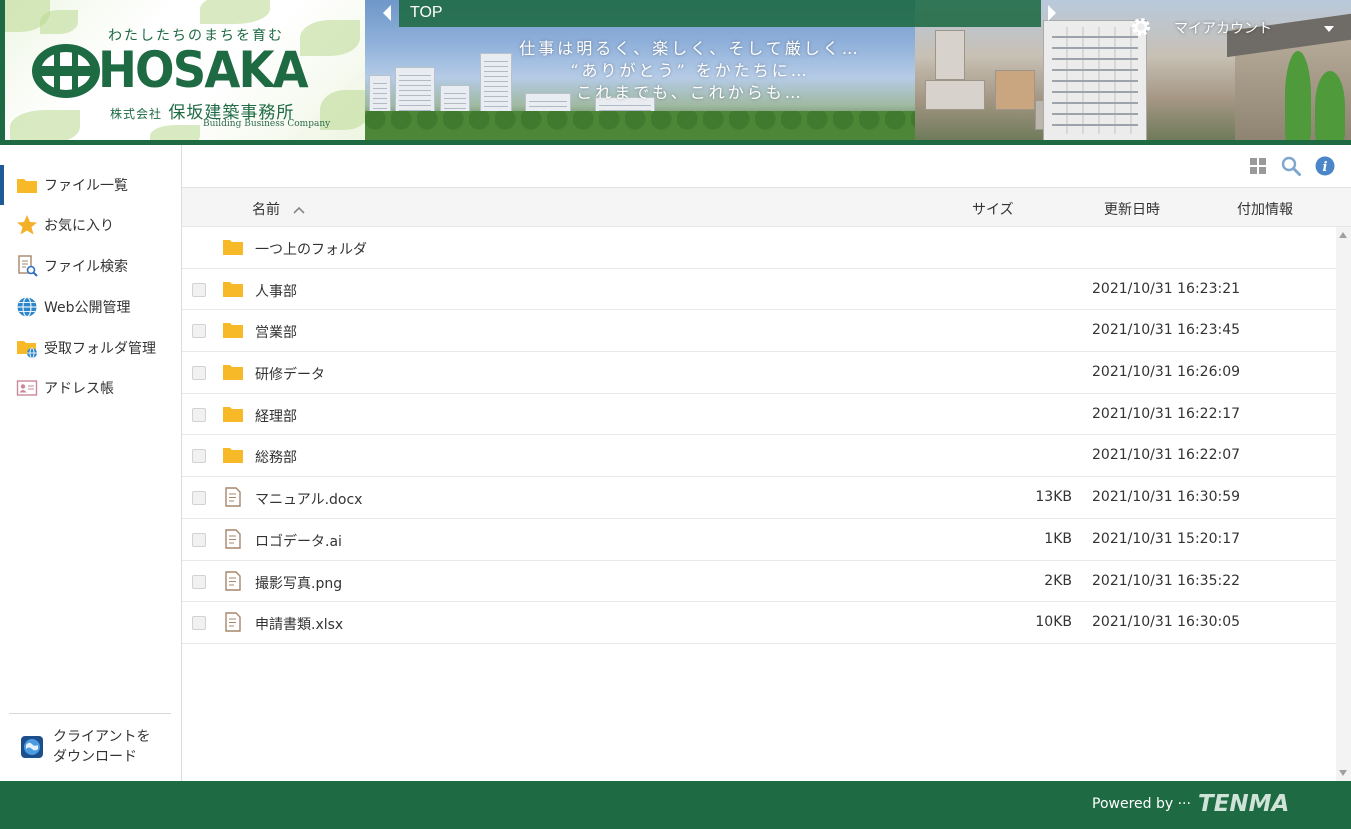 Image resolution: width=1351 pixels, height=829 pixels. Describe the element at coordinates (759, 498) in the screenshot. I see `table-row: マニュアル.docx 13KB 2021/10/31 16:30:59` at that location.